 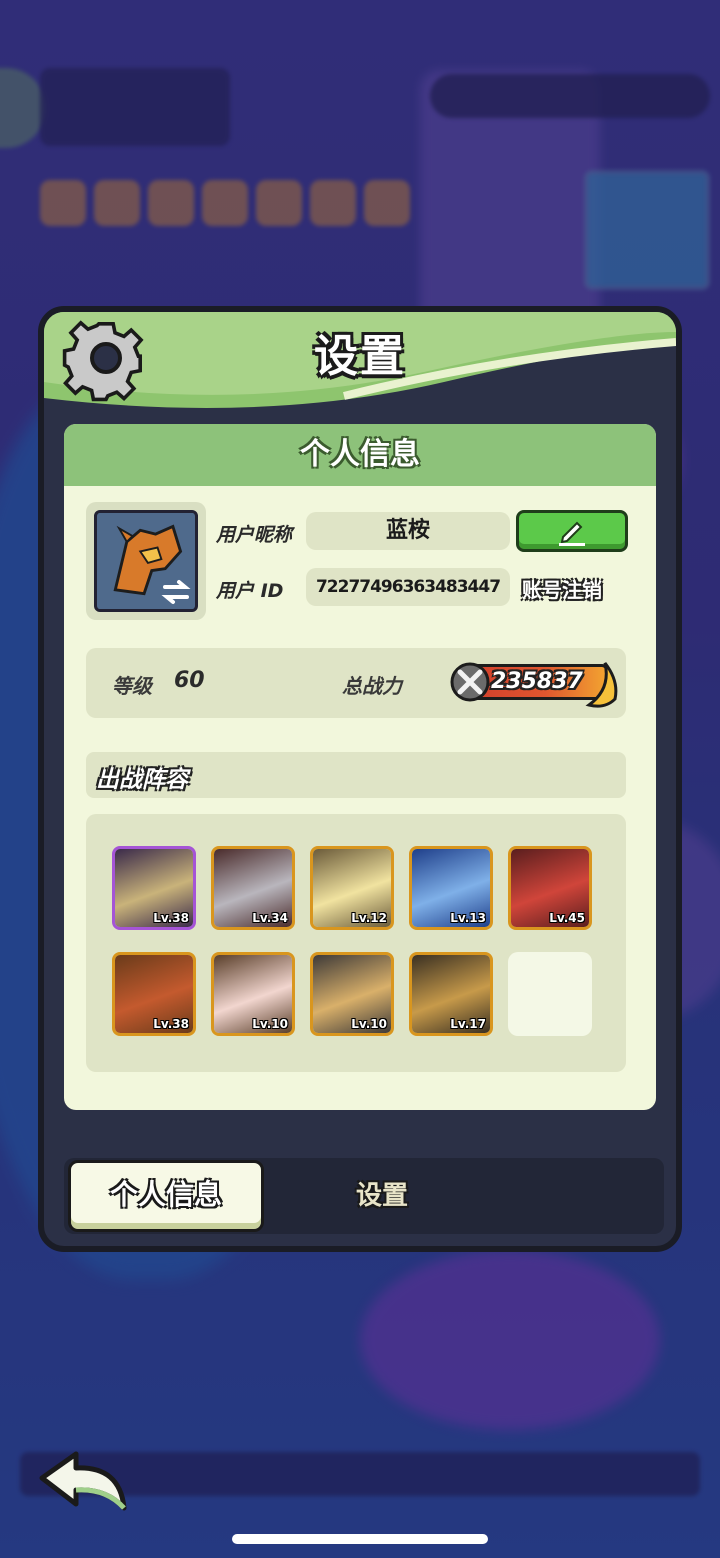 I want to click on tab-profile: 个人信息, so click(x=166, y=1196).